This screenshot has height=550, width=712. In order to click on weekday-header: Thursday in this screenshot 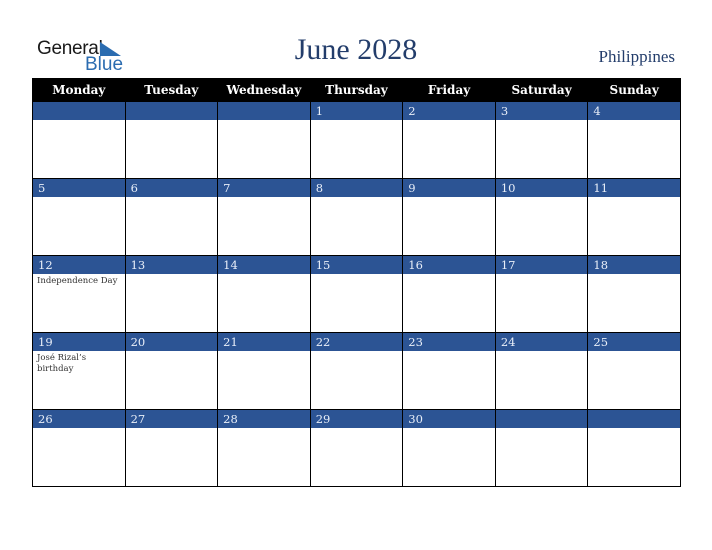, I will do `click(356, 90)`.